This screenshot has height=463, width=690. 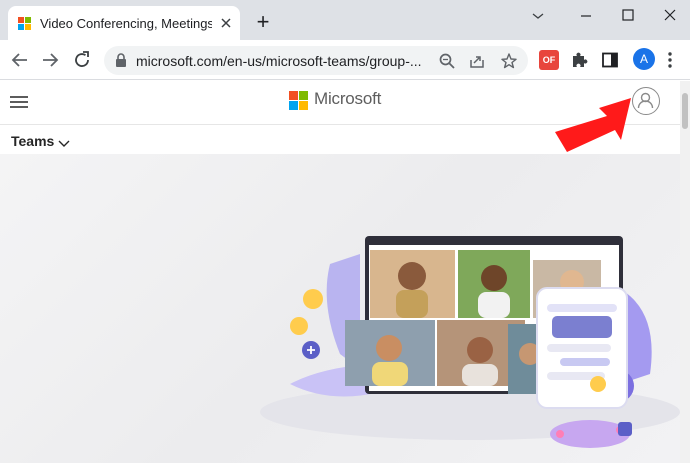 I want to click on arrow-left-icon, so click(x=20, y=60).